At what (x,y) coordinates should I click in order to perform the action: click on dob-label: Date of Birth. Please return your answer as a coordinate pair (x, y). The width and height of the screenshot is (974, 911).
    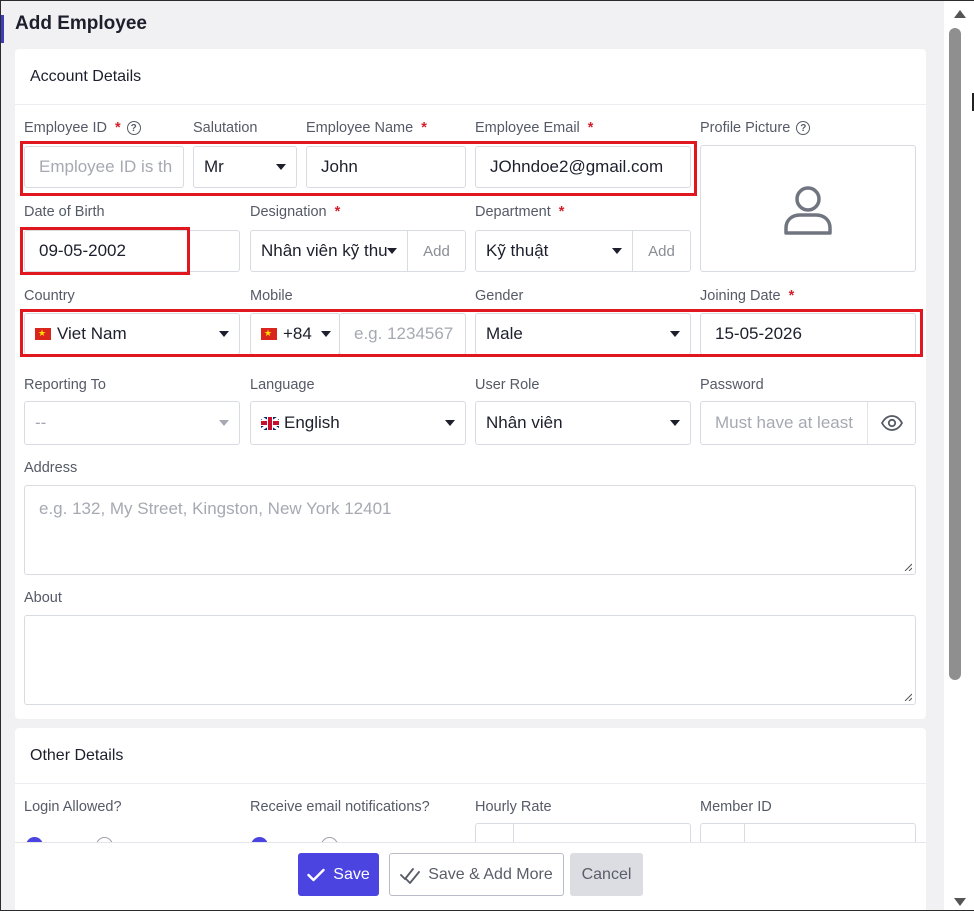
    Looking at the image, I should click on (64, 212).